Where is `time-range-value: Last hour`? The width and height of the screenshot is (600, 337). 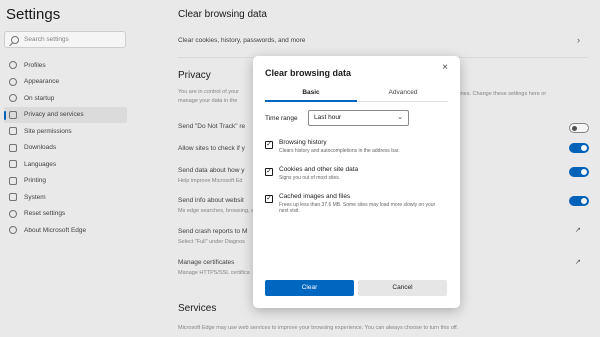
time-range-value: Last hour is located at coordinates (328, 117).